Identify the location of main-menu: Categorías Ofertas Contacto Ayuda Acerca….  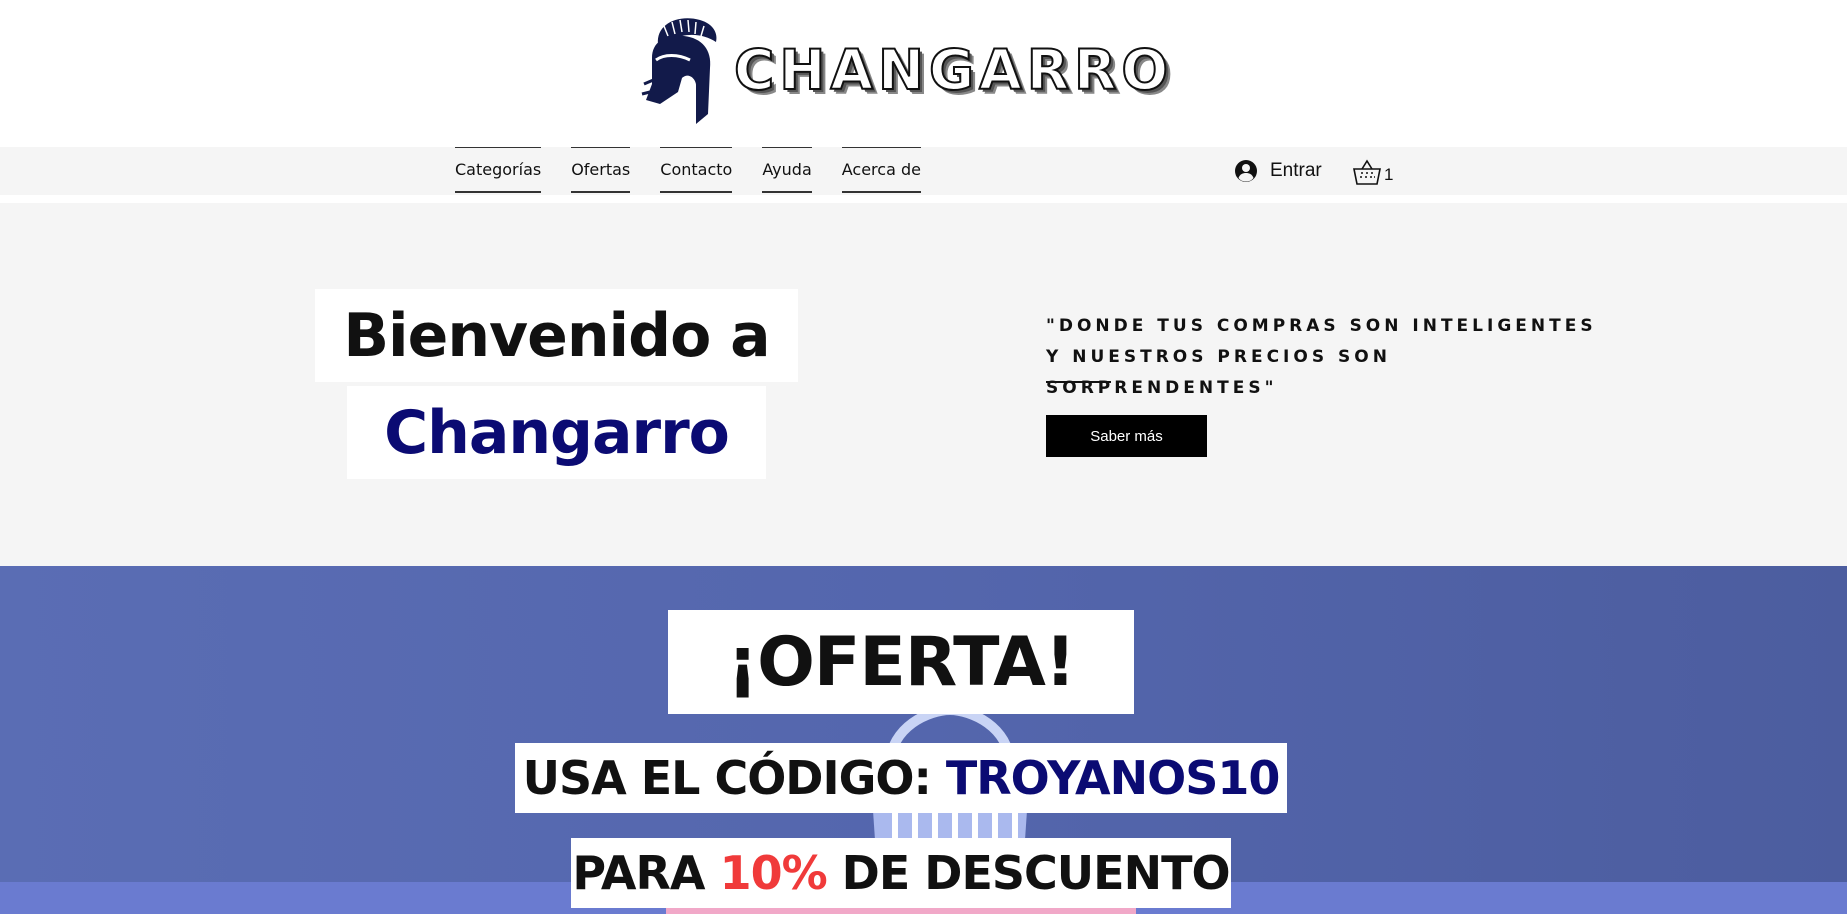
(703, 171).